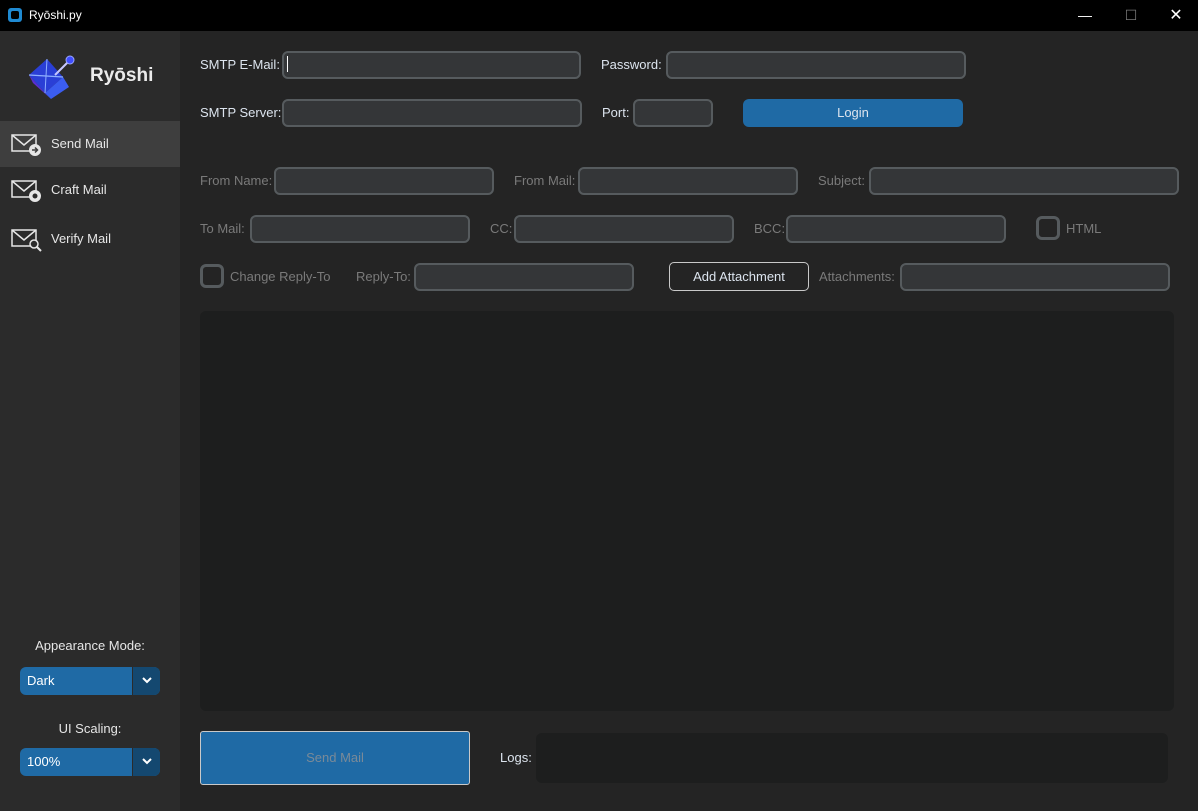  What do you see at coordinates (841, 180) in the screenshot?
I see `subject-label: Subject:` at bounding box center [841, 180].